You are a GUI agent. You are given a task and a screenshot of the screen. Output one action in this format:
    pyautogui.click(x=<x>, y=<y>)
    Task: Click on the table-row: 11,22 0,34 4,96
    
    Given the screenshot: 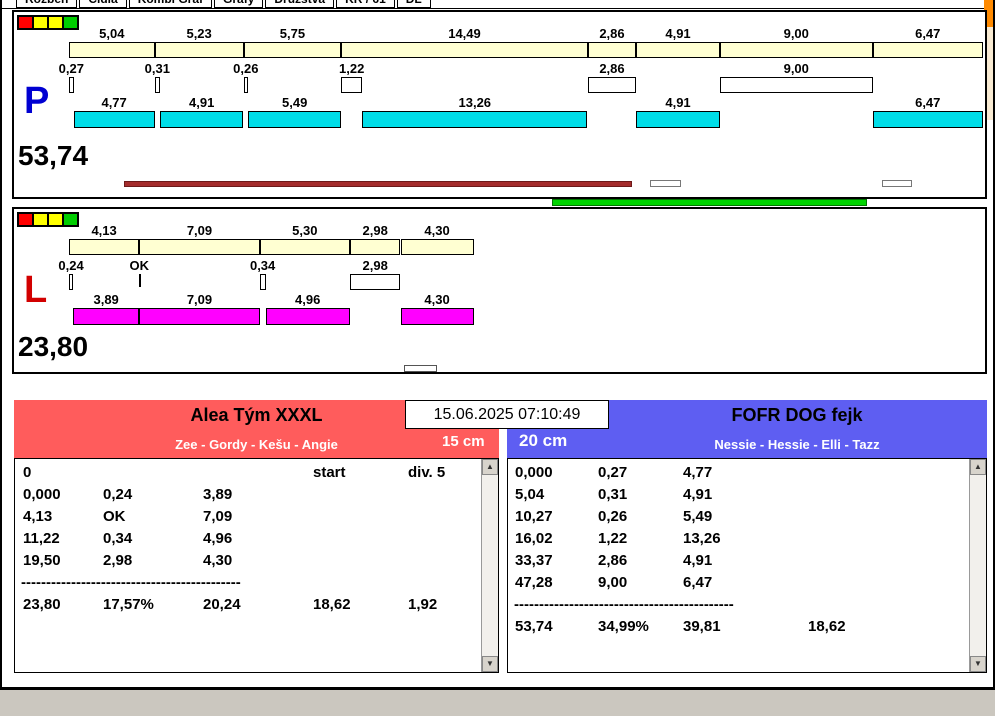 What is the action you would take?
    pyautogui.click(x=247, y=541)
    